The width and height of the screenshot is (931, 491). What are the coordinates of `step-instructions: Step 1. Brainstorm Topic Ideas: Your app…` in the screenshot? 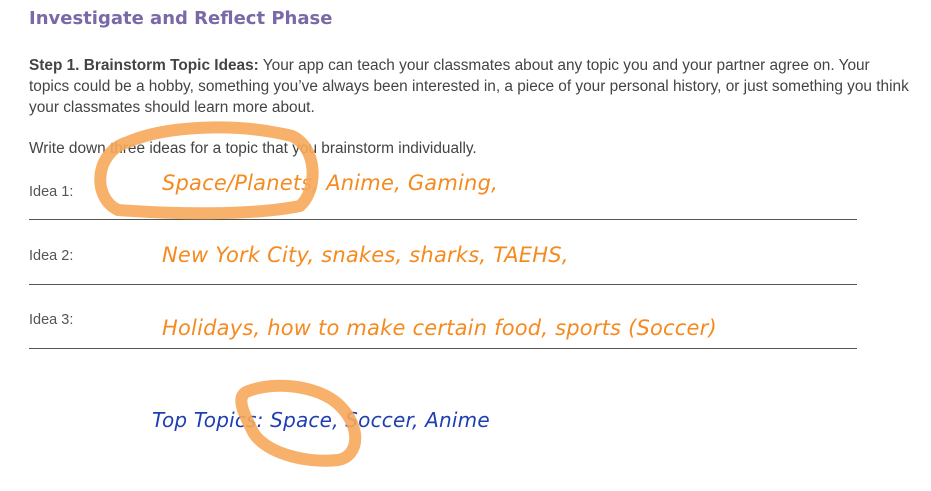 It's located at (471, 86).